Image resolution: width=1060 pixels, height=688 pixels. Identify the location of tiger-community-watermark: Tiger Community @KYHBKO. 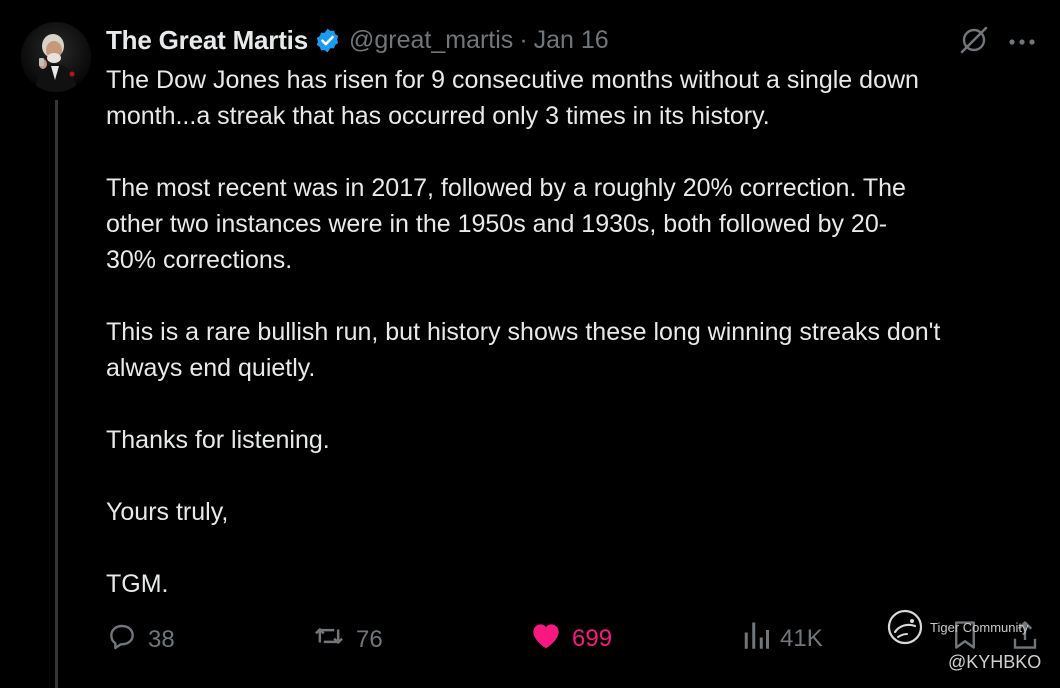
(966, 643).